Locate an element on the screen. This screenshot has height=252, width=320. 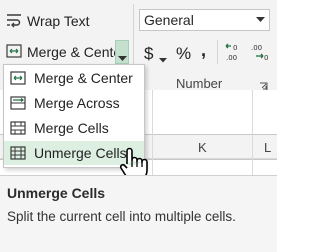
number-format-dropdown: General is located at coordinates (204, 20).